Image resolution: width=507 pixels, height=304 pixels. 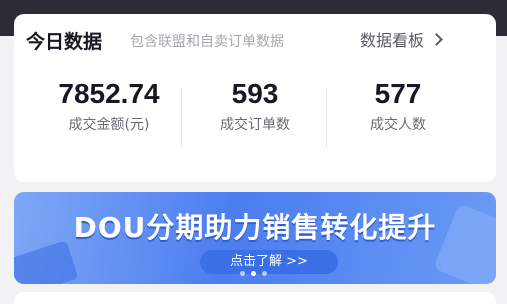 What do you see at coordinates (109, 93) in the screenshot?
I see `metric-value: 7852.74` at bounding box center [109, 93].